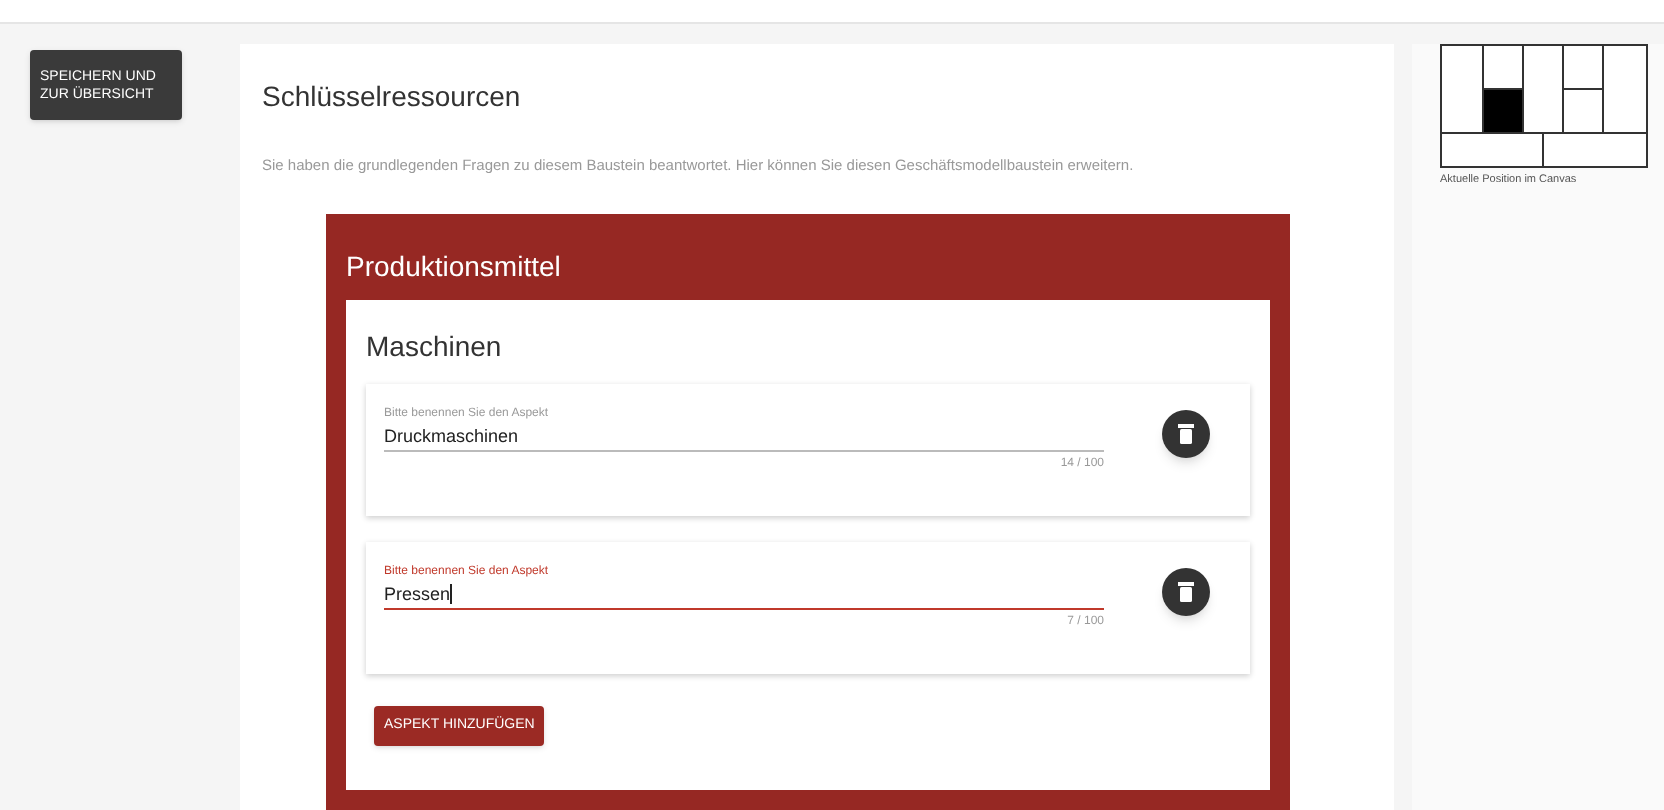  Describe the element at coordinates (454, 266) in the screenshot. I see `section-title: Produktionsmittel` at that location.